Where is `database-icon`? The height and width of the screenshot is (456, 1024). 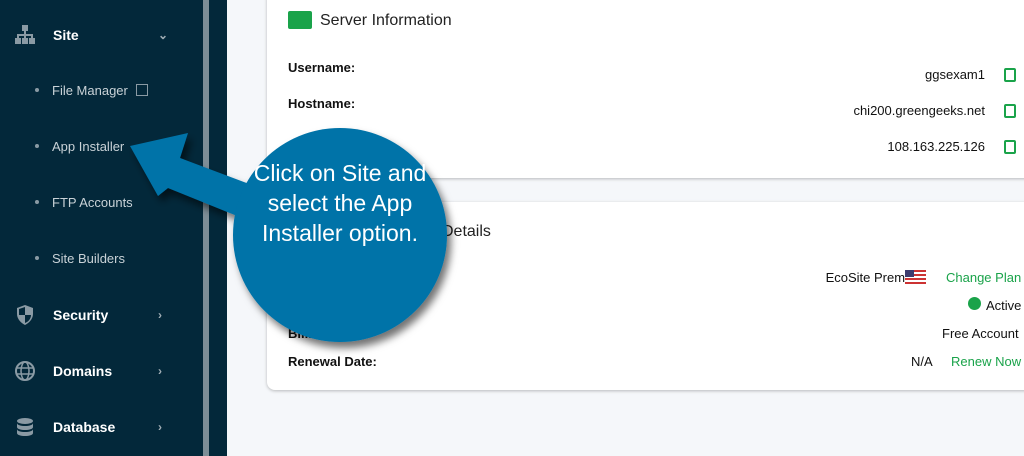
database-icon is located at coordinates (25, 427).